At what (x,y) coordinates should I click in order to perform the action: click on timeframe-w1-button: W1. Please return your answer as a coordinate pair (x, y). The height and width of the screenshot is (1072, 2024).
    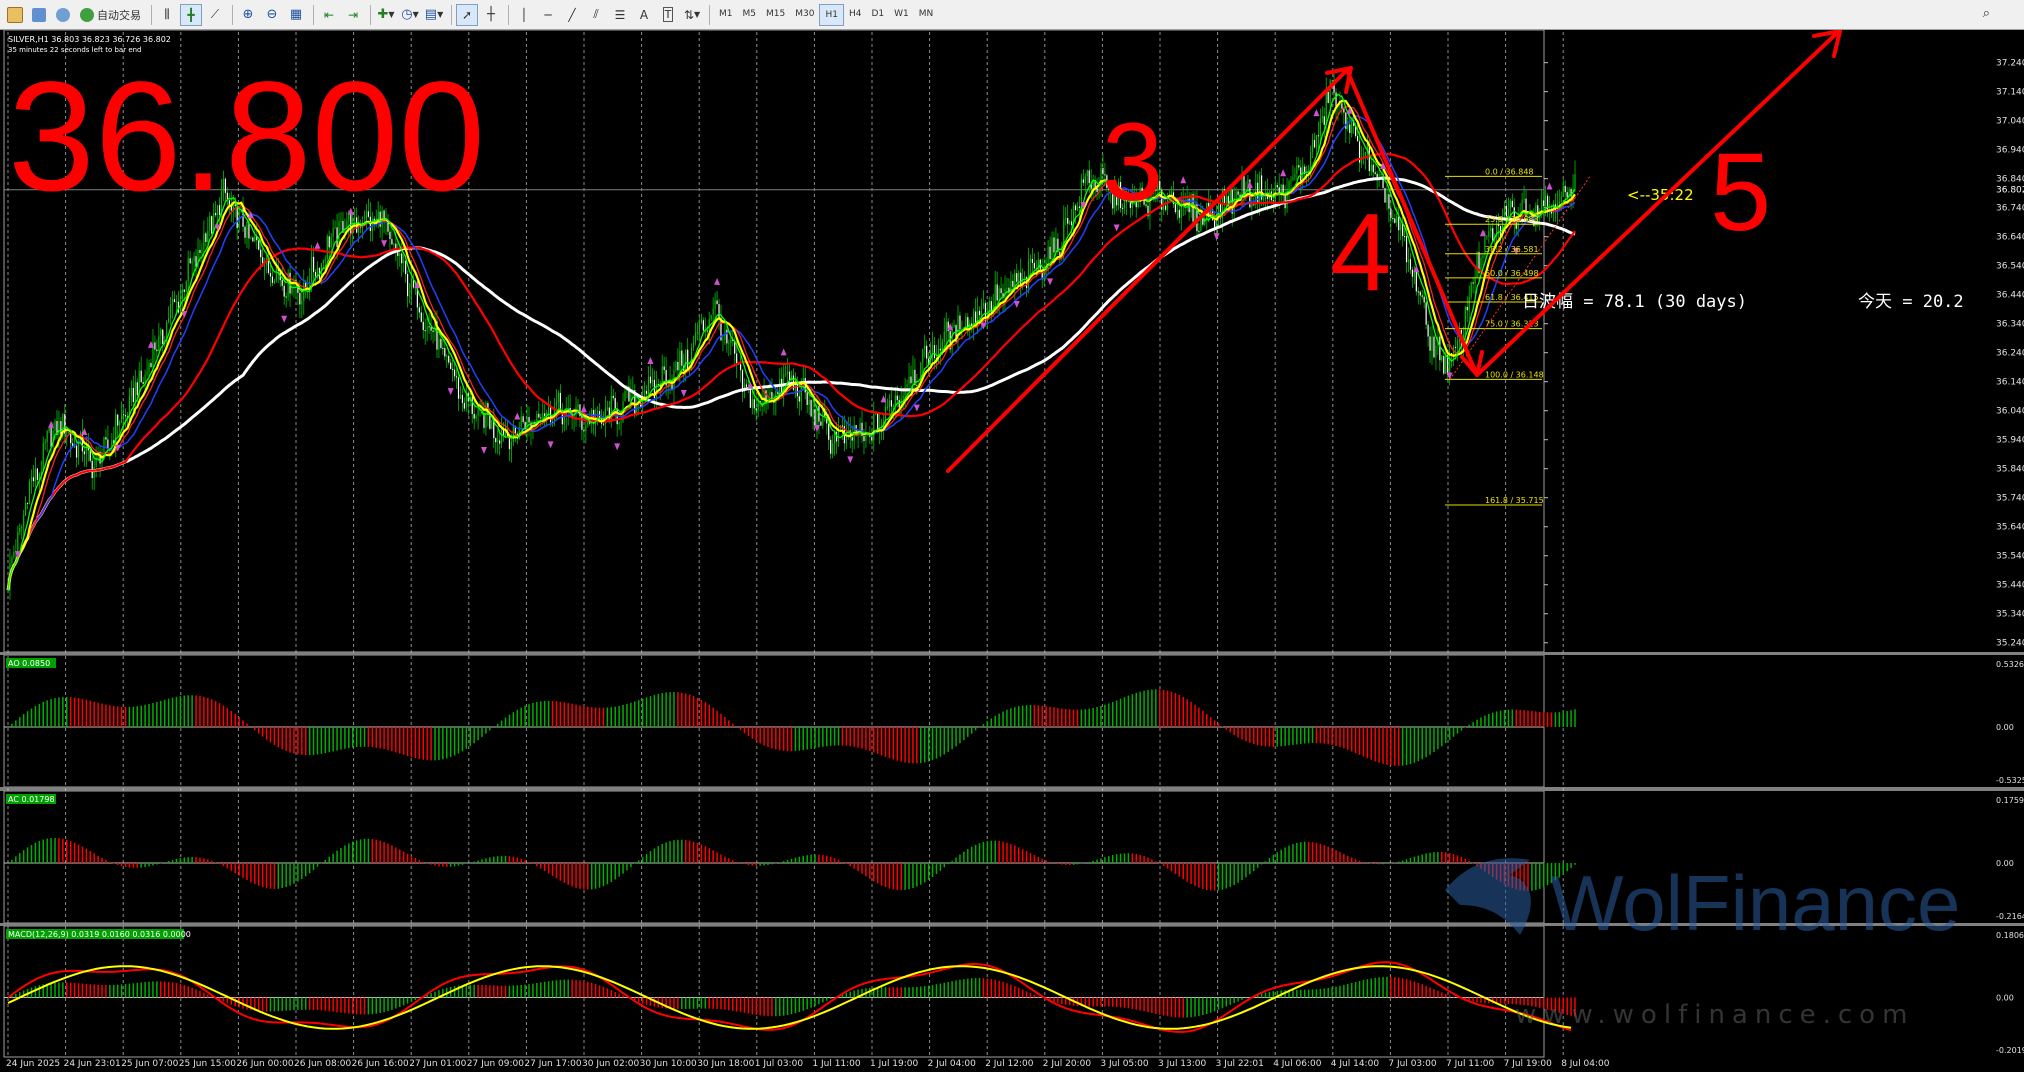
    Looking at the image, I should click on (901, 14).